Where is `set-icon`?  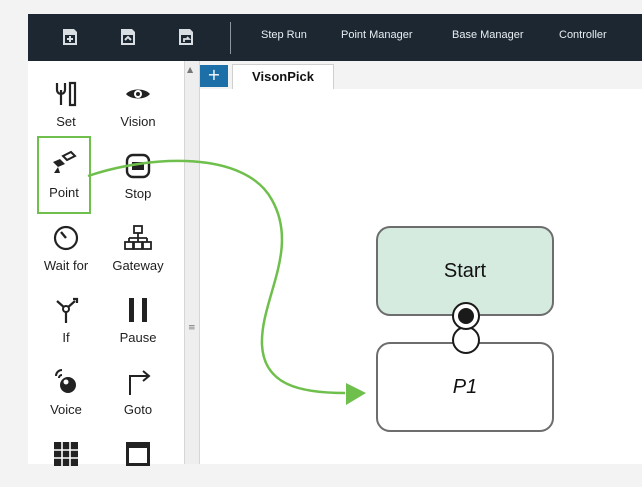 set-icon is located at coordinates (66, 94).